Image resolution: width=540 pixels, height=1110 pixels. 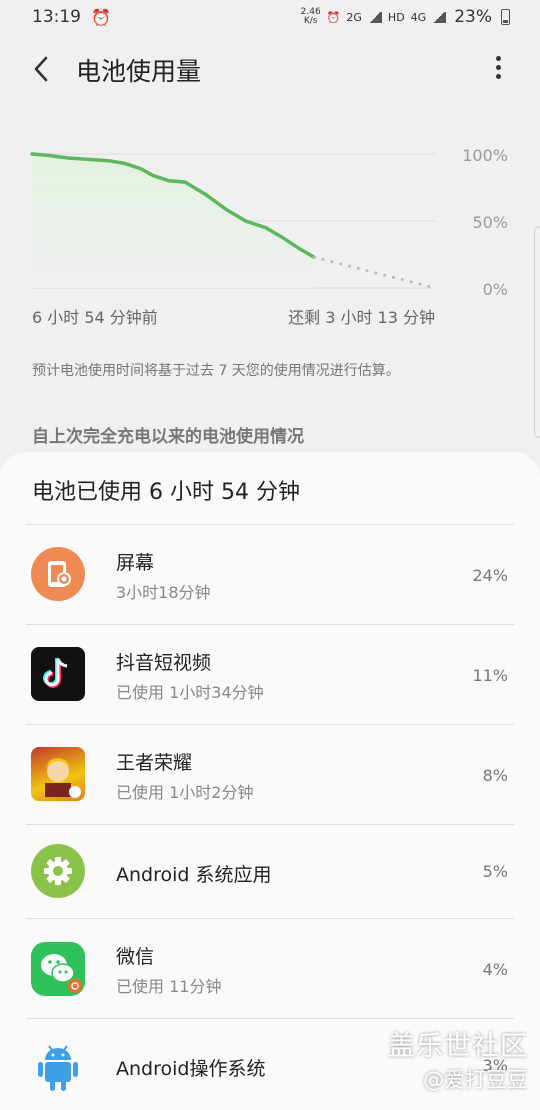 What do you see at coordinates (490, 575) in the screenshot?
I see `usage-percent: 24%` at bounding box center [490, 575].